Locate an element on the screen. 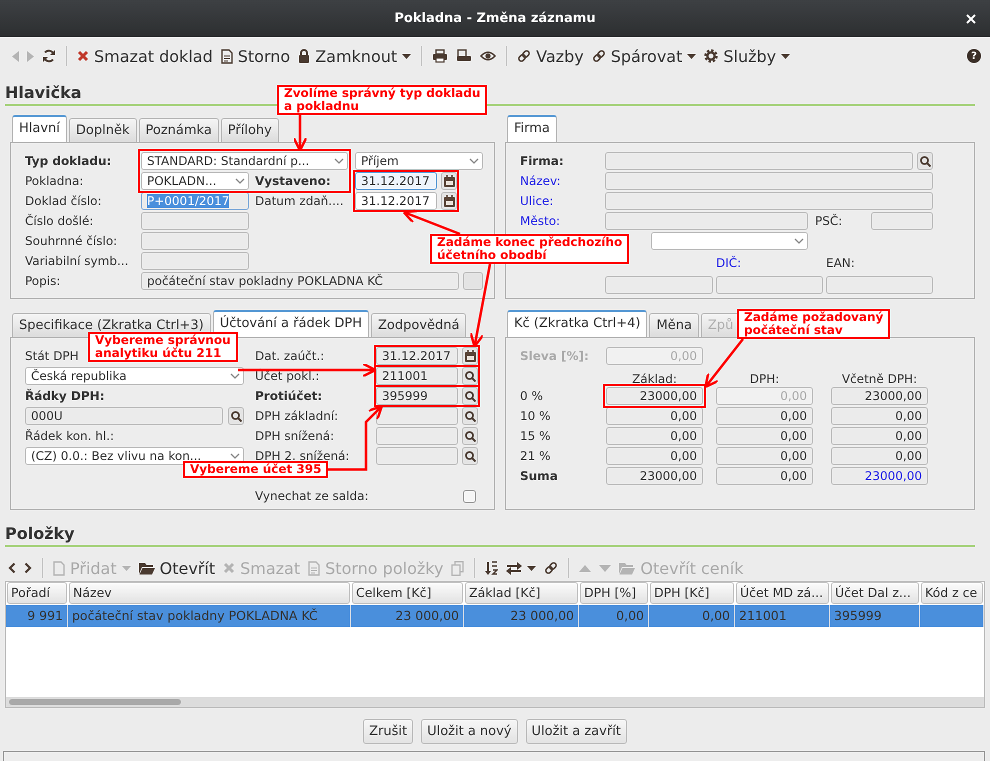 This screenshot has height=761, width=990. select-field: Česká republika is located at coordinates (134, 376).